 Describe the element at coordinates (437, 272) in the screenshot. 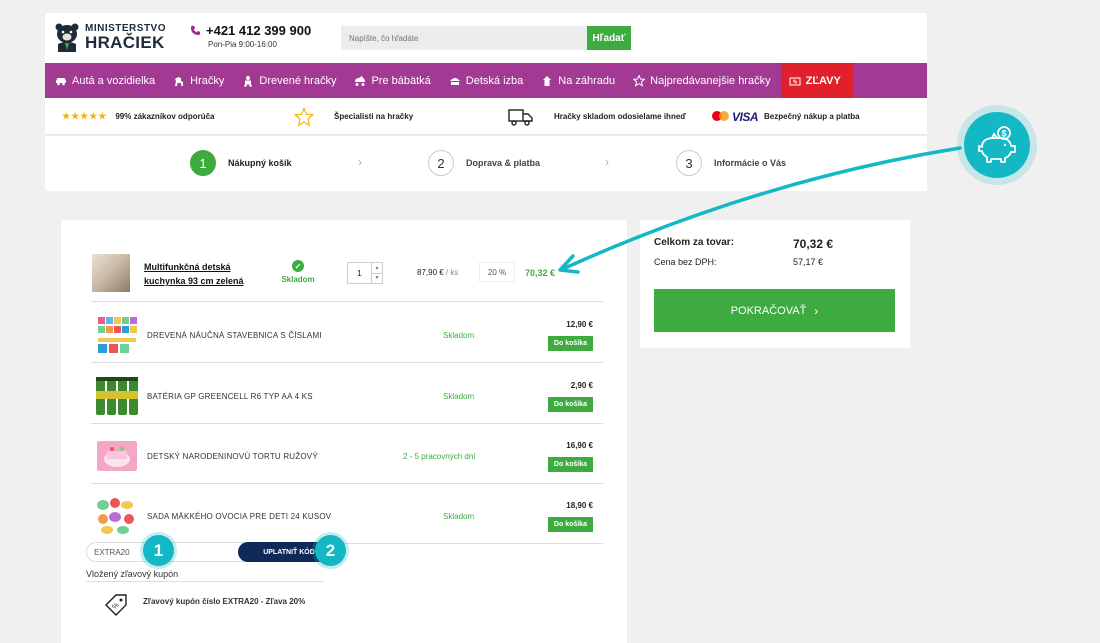

I see `unit-price: 87,90 € / ks` at that location.